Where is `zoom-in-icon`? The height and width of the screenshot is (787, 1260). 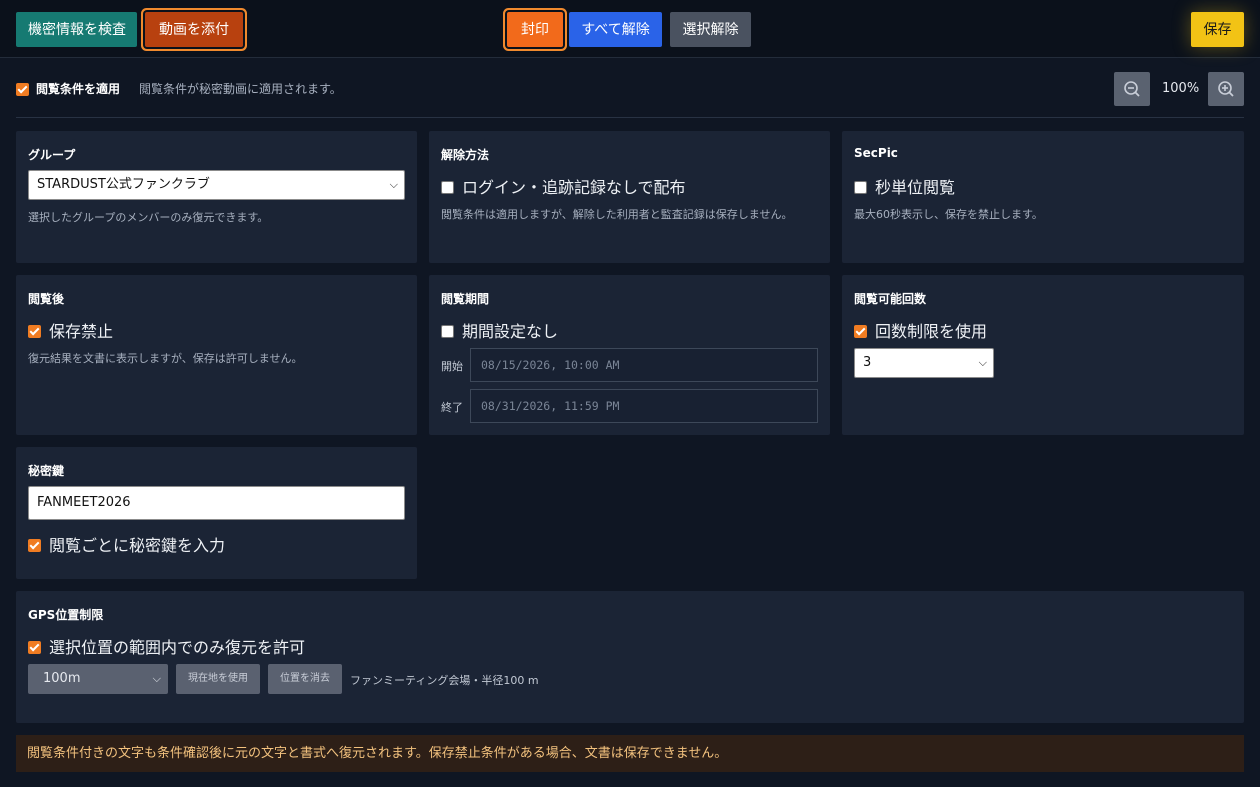
zoom-in-icon is located at coordinates (1226, 89).